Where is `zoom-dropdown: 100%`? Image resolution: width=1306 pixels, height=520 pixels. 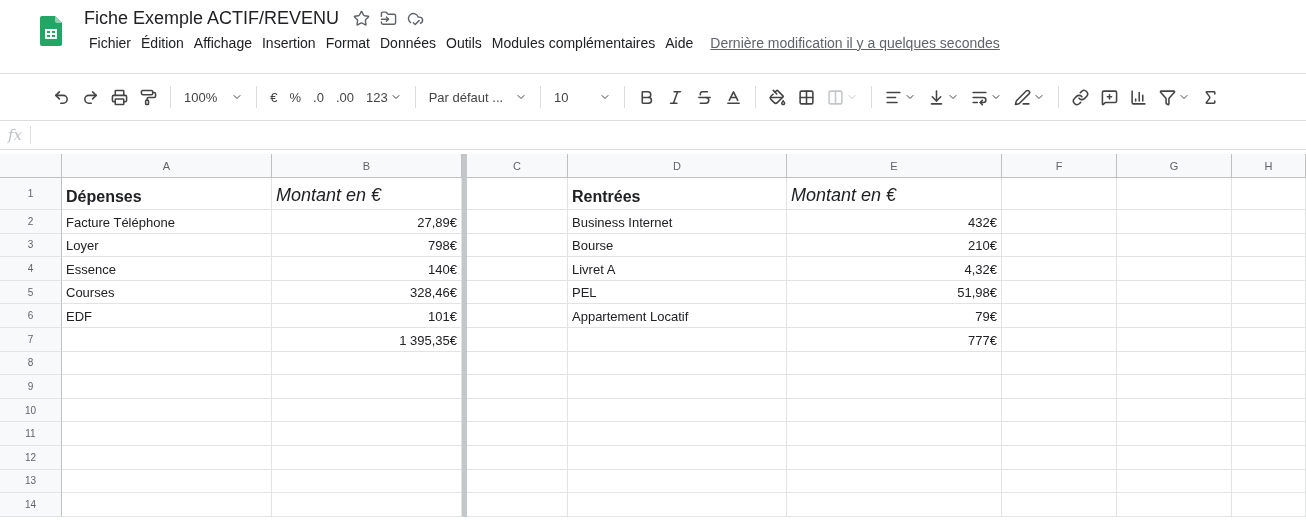 zoom-dropdown: 100% is located at coordinates (214, 97).